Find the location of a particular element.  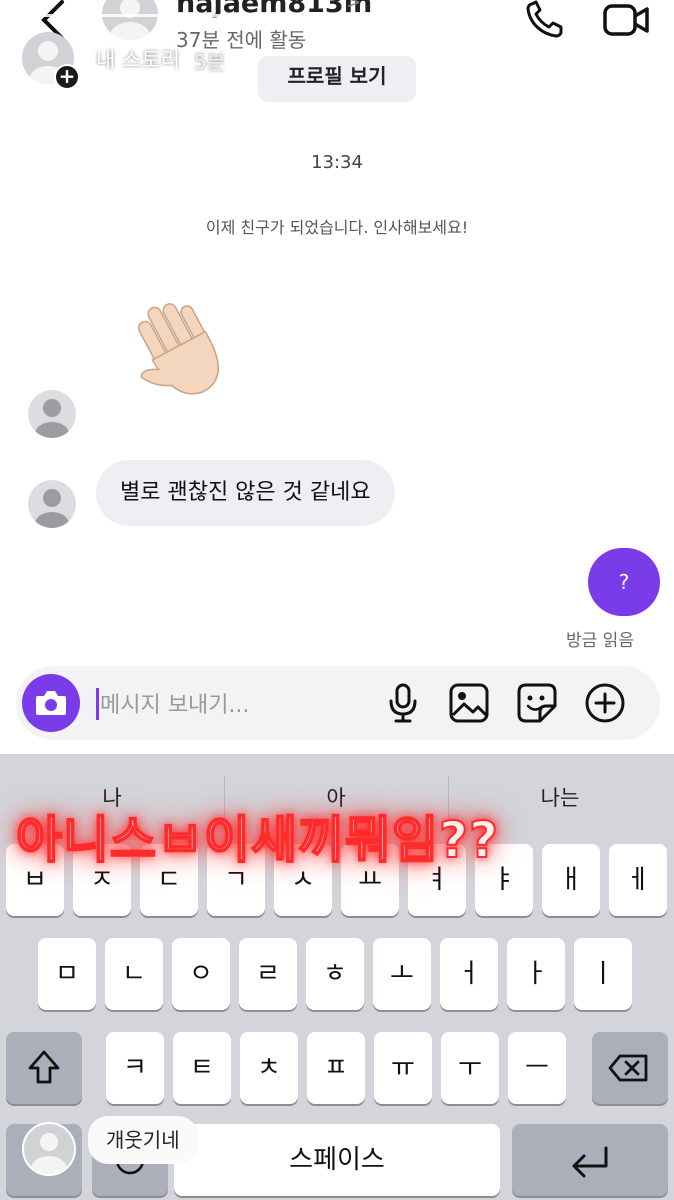

space-key: 스페이스 is located at coordinates (337, 1160).